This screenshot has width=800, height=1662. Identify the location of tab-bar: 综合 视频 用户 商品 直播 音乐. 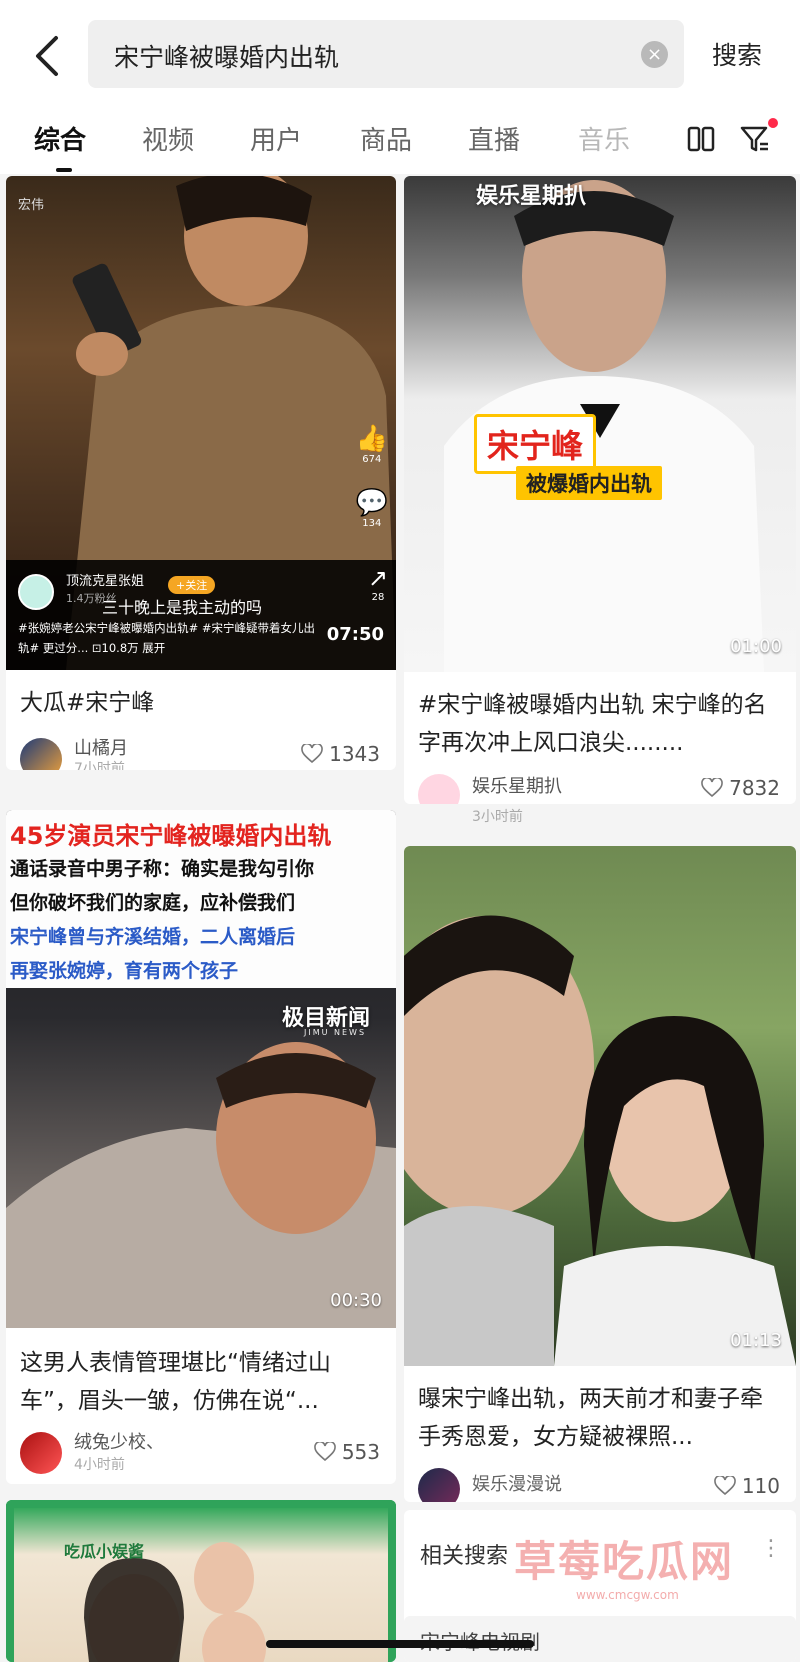
(400, 143).